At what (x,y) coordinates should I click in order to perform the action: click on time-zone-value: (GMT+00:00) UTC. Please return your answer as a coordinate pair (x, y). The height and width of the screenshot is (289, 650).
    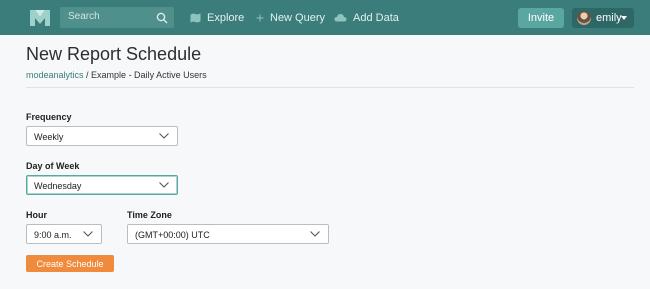
    Looking at the image, I should click on (172, 235).